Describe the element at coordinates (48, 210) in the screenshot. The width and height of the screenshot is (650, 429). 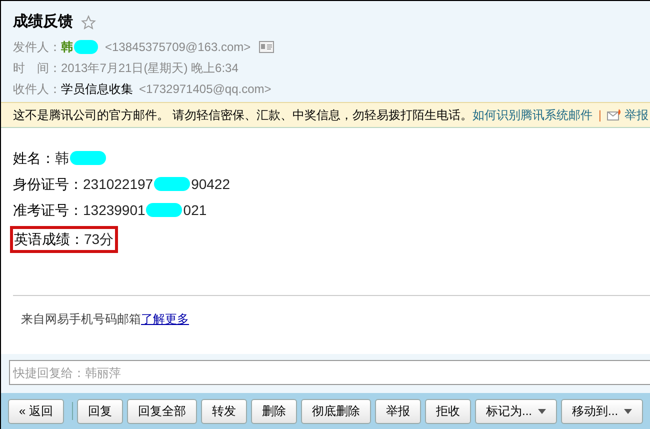
I see `body-label: 准考证号：` at that location.